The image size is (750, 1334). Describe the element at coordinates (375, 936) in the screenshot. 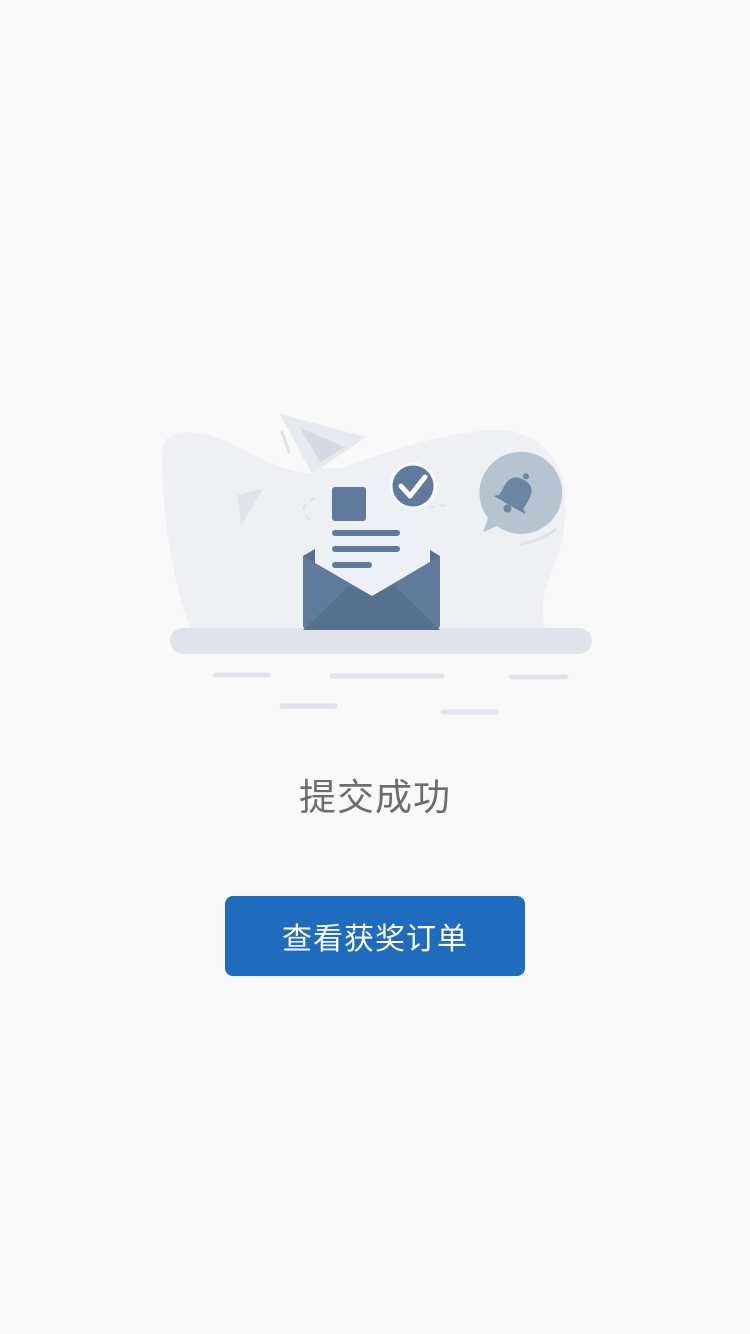

I see `view-prize-orders-button: 查看获奖订单` at that location.